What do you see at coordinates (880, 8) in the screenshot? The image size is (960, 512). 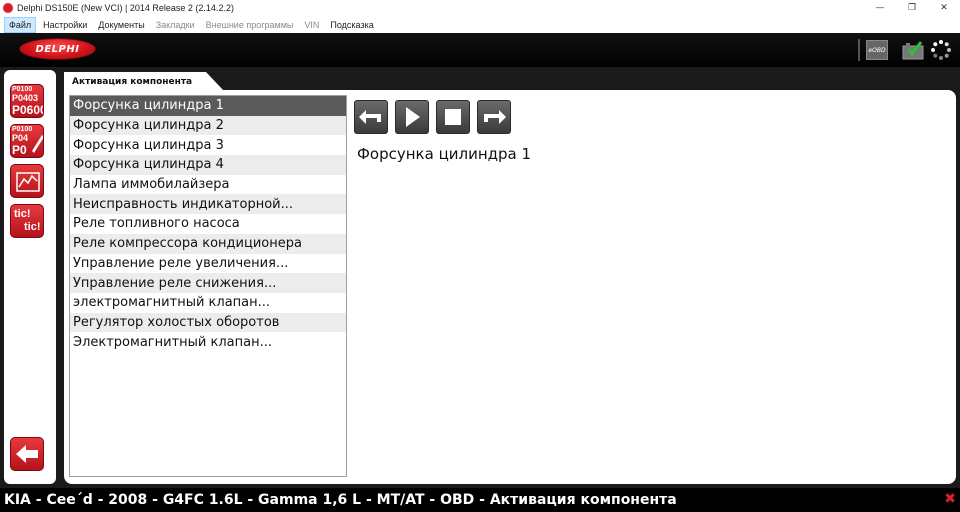 I see `minimize-button: —` at bounding box center [880, 8].